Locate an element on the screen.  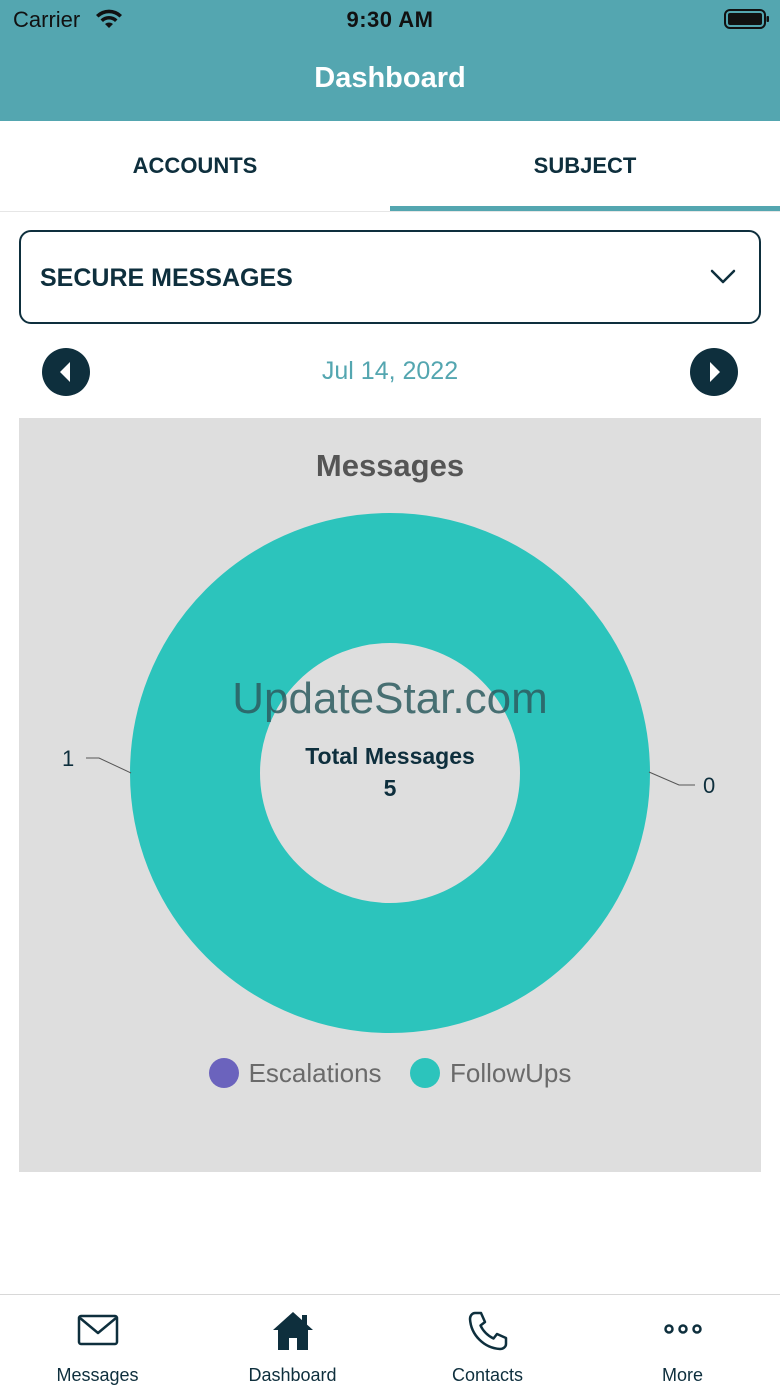
bottom-tab-dashboard: Dashboard is located at coordinates (292, 1341).